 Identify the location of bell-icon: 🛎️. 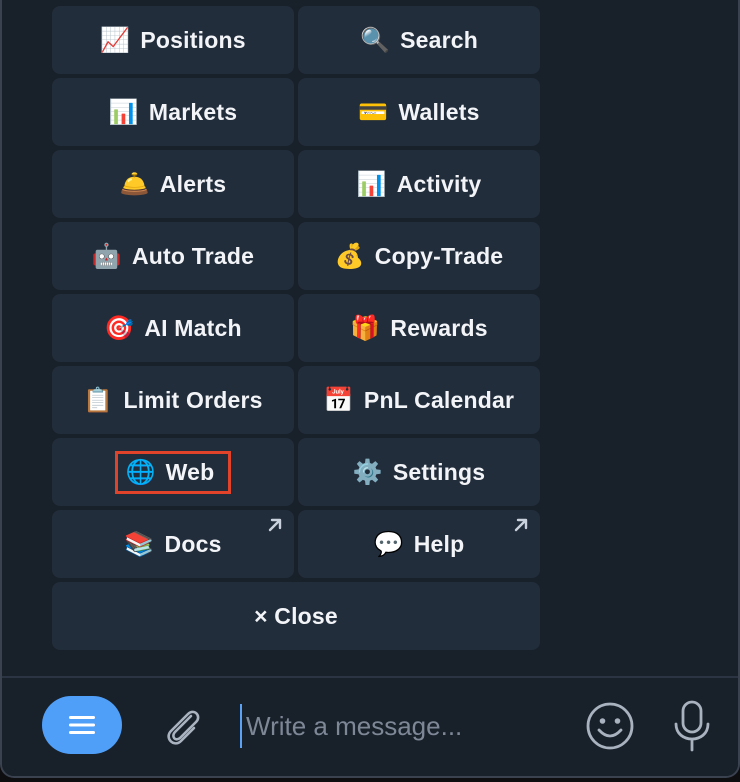
(134, 184).